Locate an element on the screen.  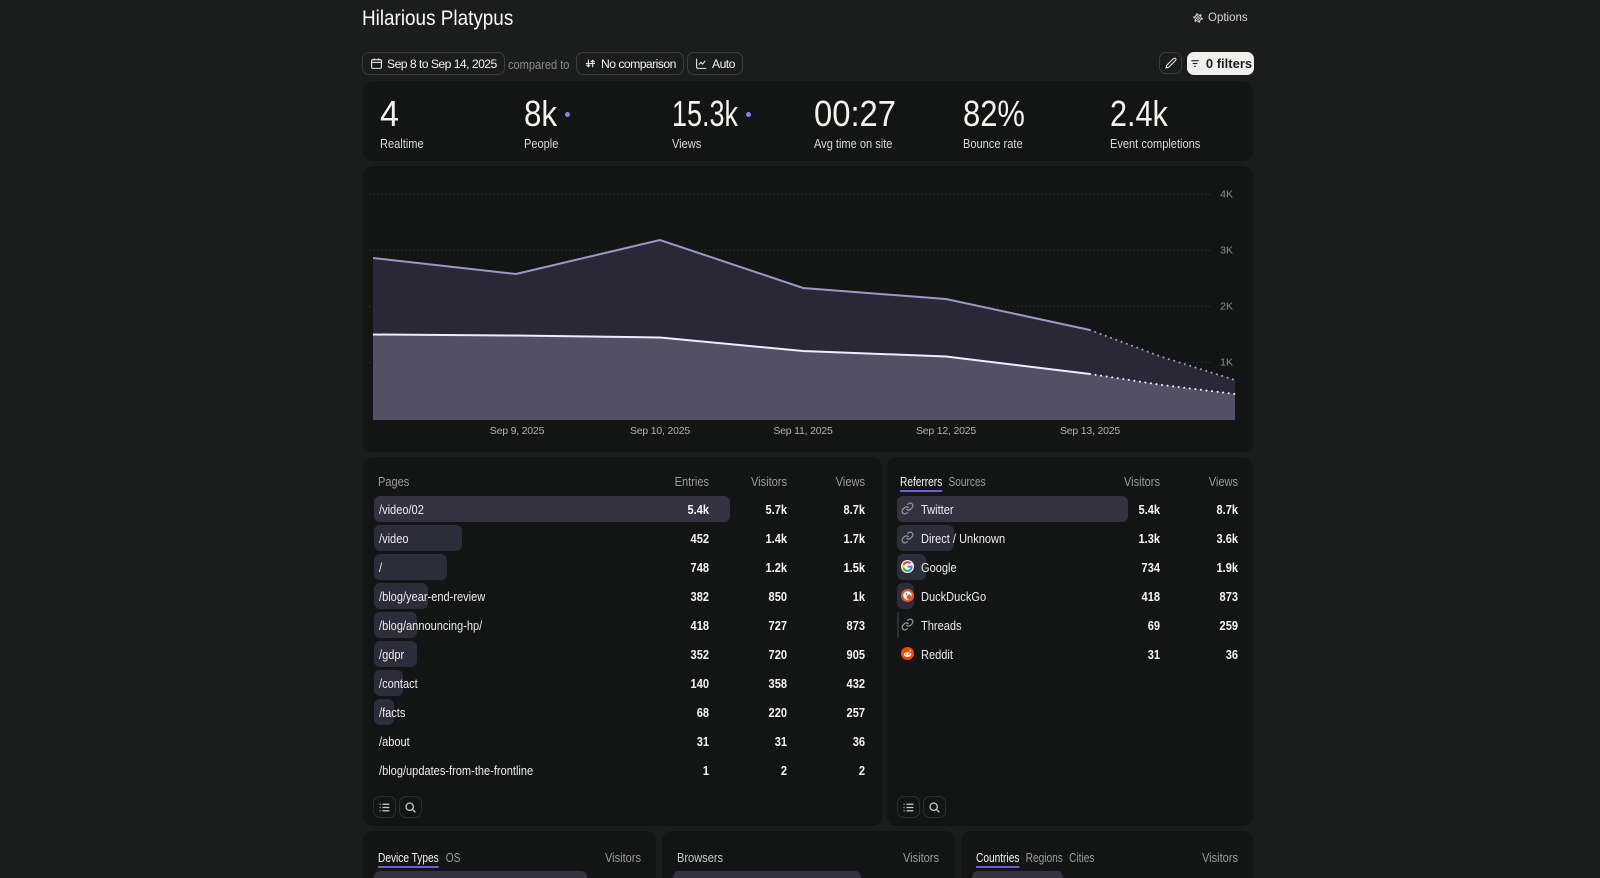
svg-text: 4K is located at coordinates (1226, 195).